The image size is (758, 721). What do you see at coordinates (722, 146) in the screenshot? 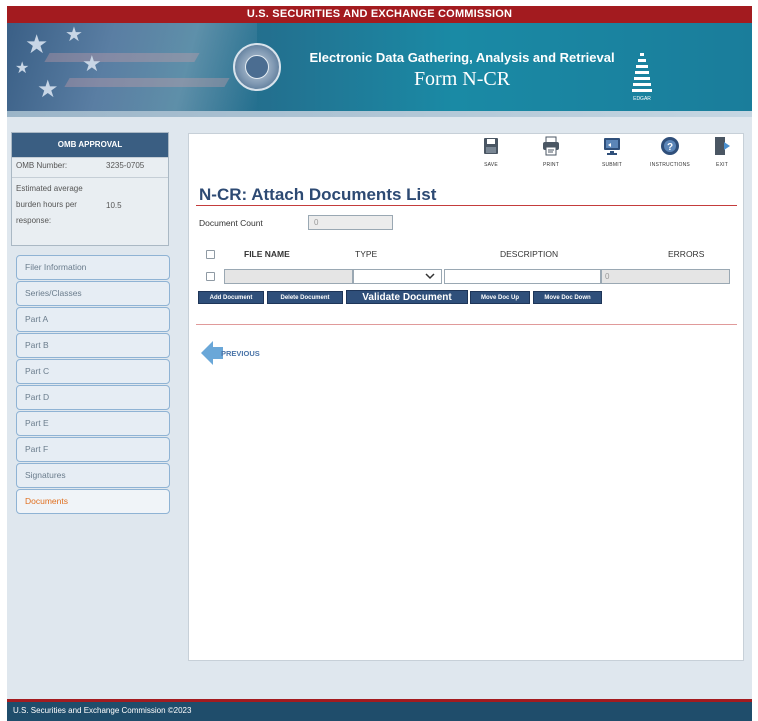
I see `exit-door-icon` at bounding box center [722, 146].